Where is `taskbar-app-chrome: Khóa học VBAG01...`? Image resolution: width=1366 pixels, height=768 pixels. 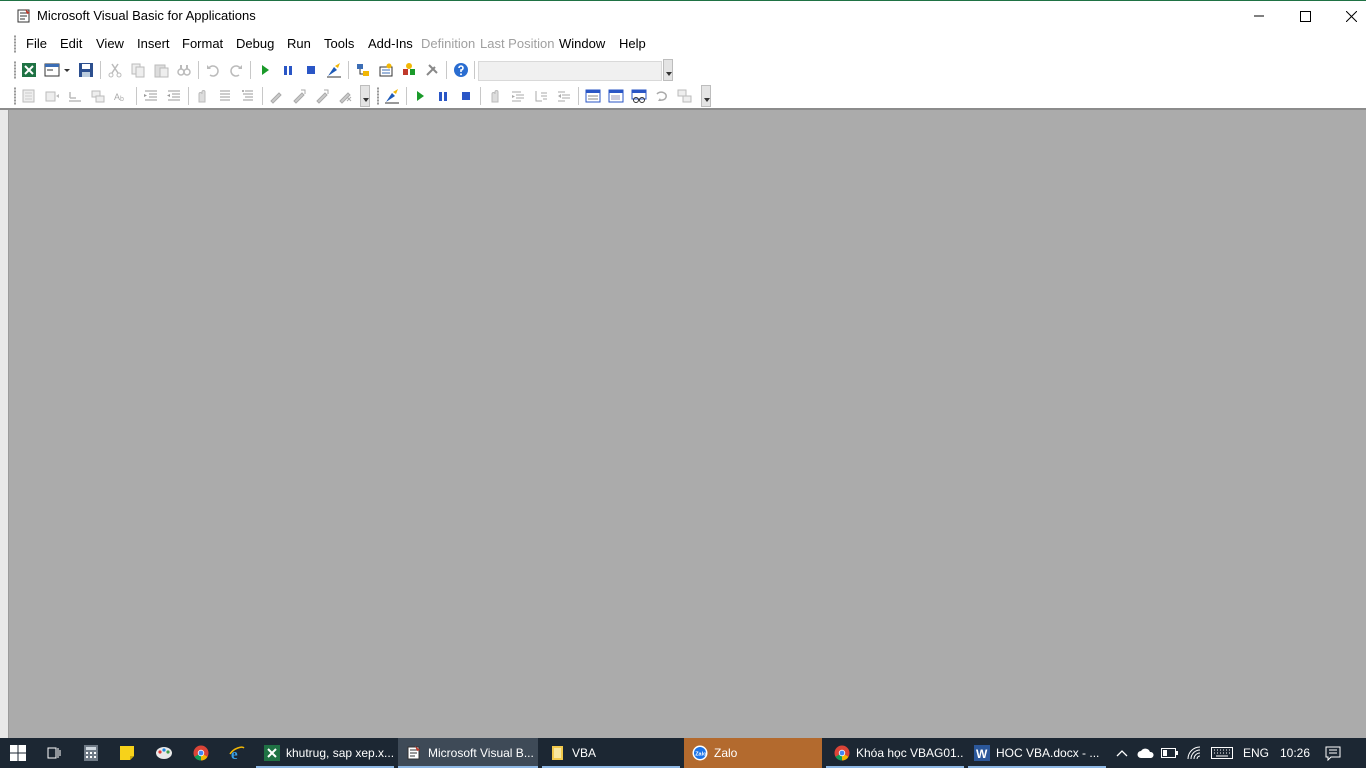
taskbar-app-chrome: Khóa học VBAG01... is located at coordinates (895, 753).